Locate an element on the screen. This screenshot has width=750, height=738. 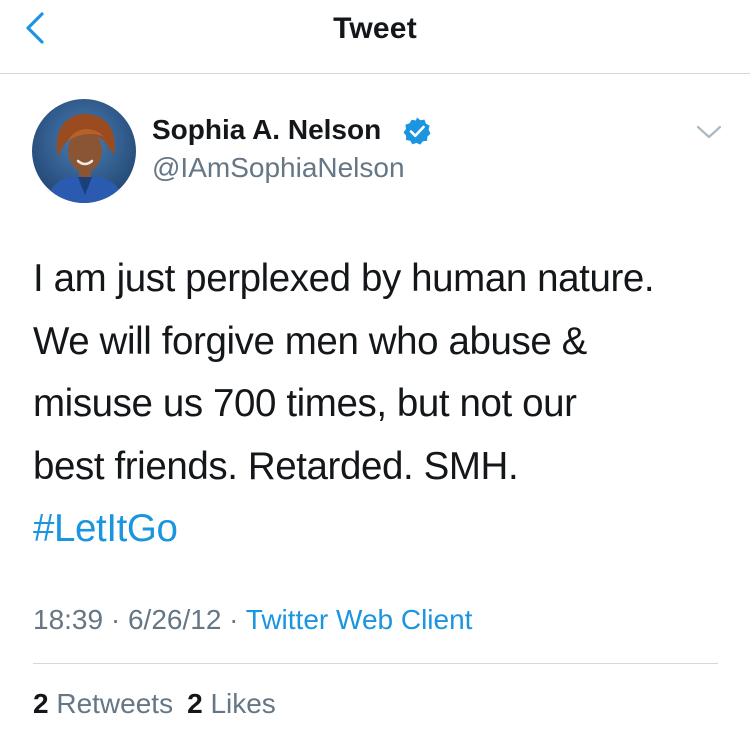
page-title: Tweet is located at coordinates (375, 28).